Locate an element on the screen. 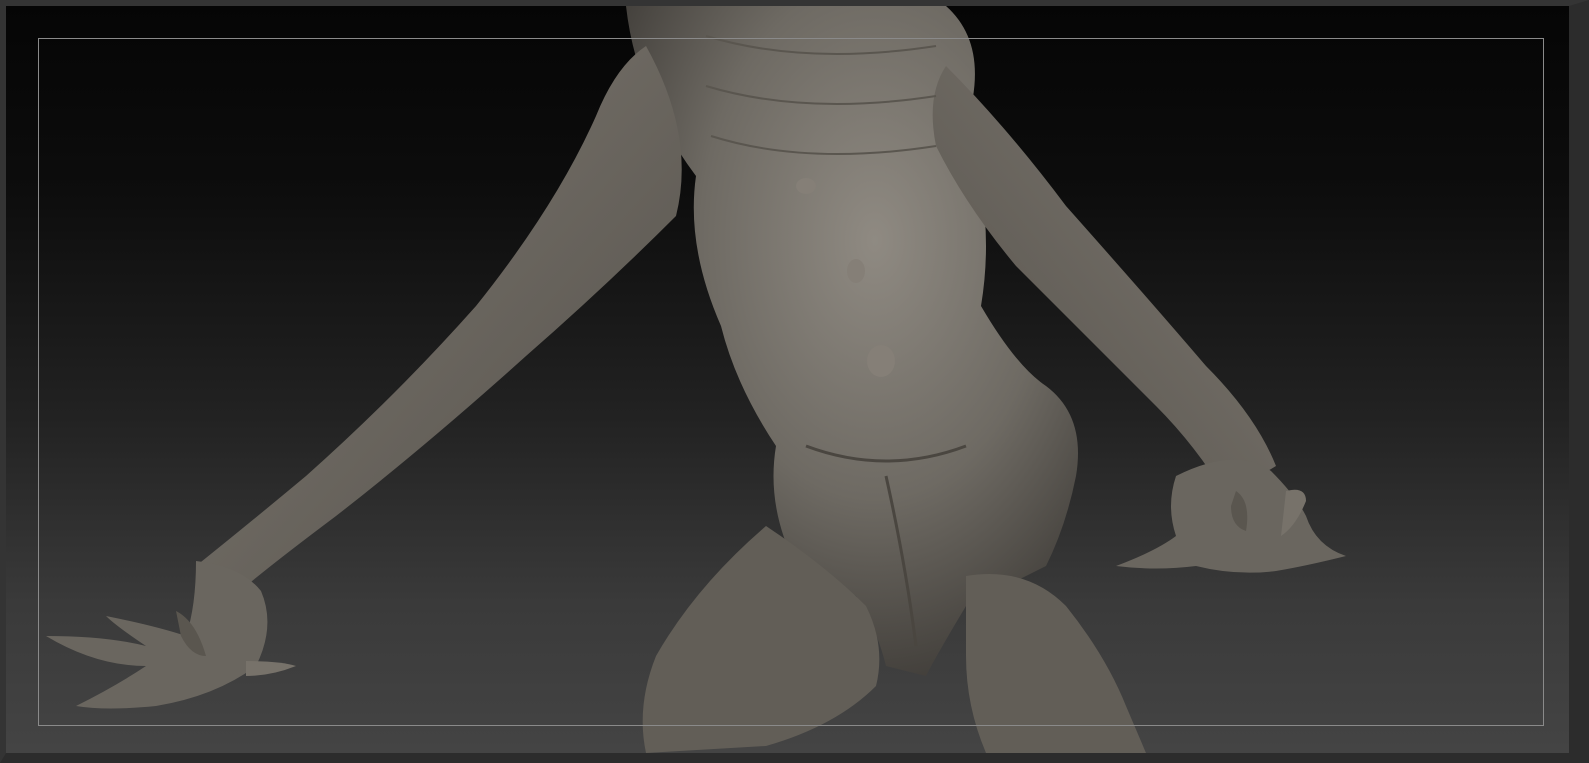  model-right-hand is located at coordinates (1231, 516).